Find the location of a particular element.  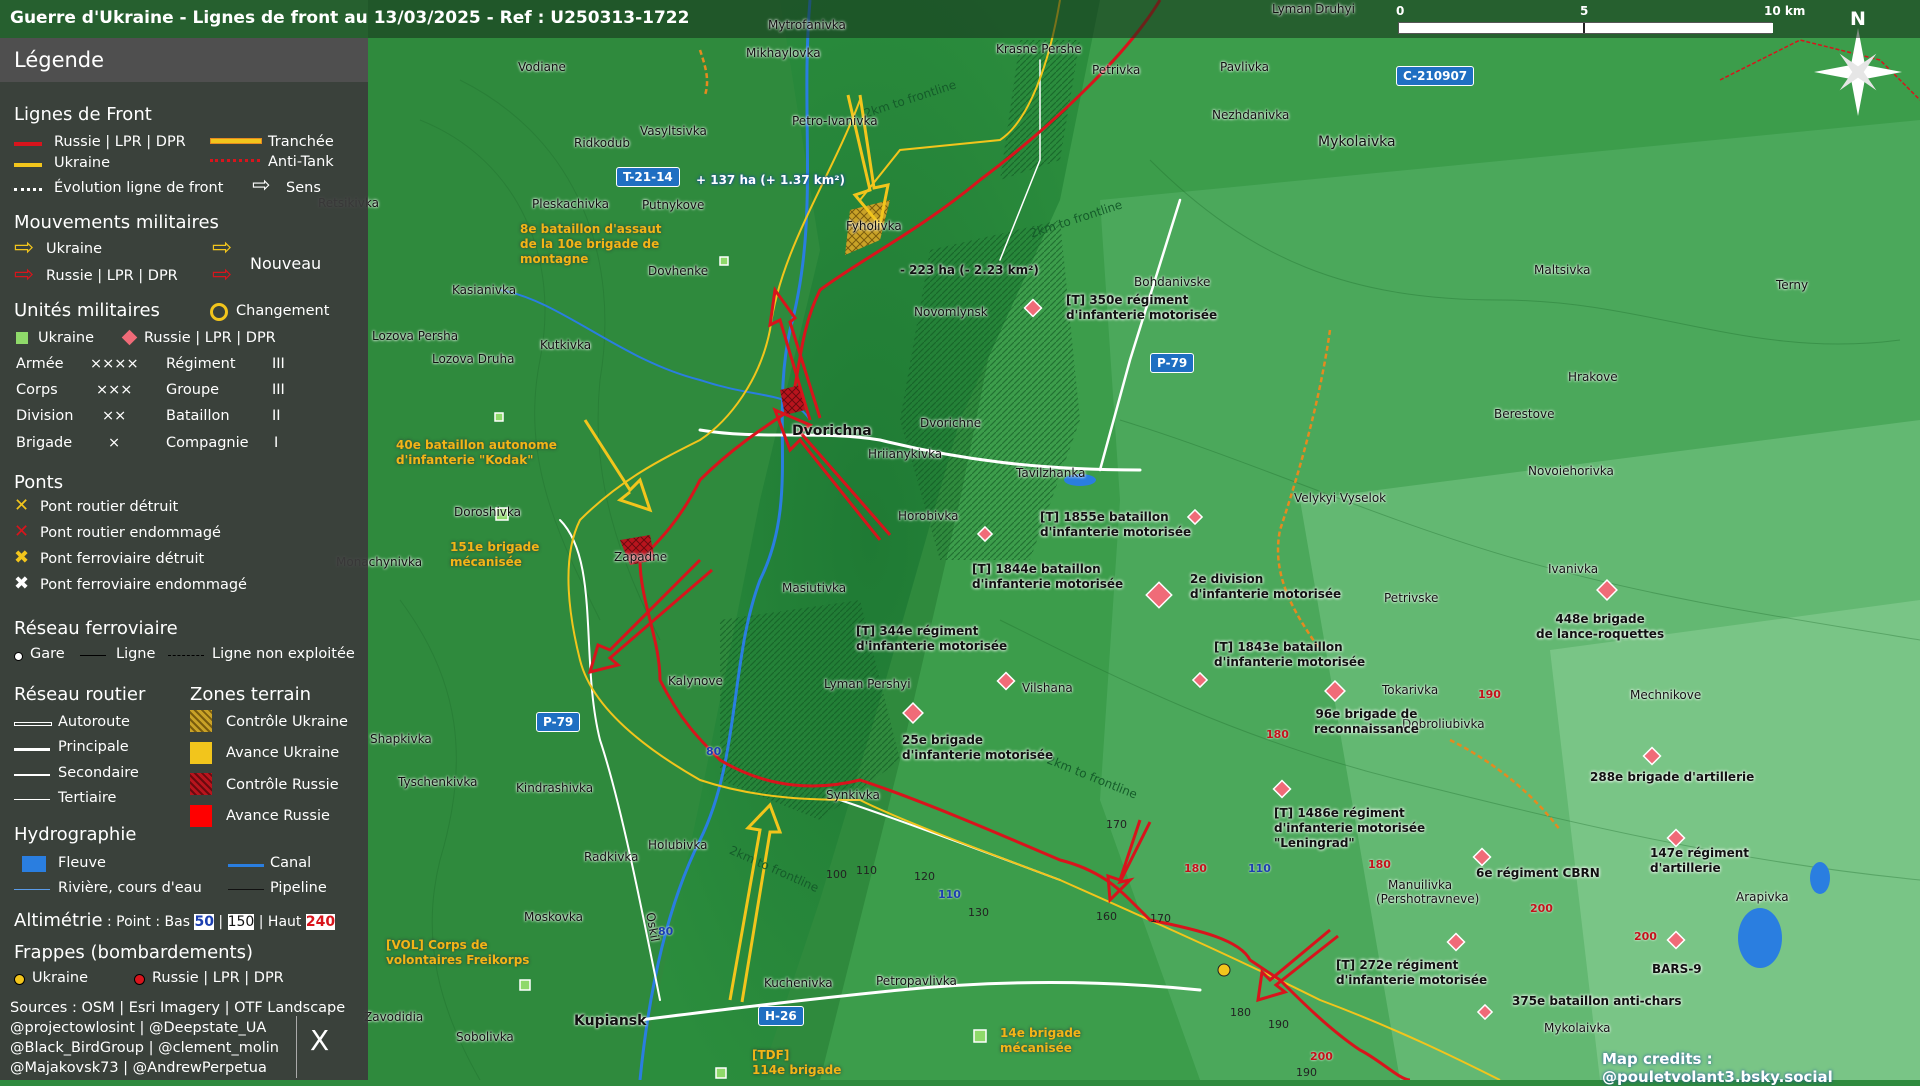

ru-unit-label: BARS-9 is located at coordinates (1677, 969).